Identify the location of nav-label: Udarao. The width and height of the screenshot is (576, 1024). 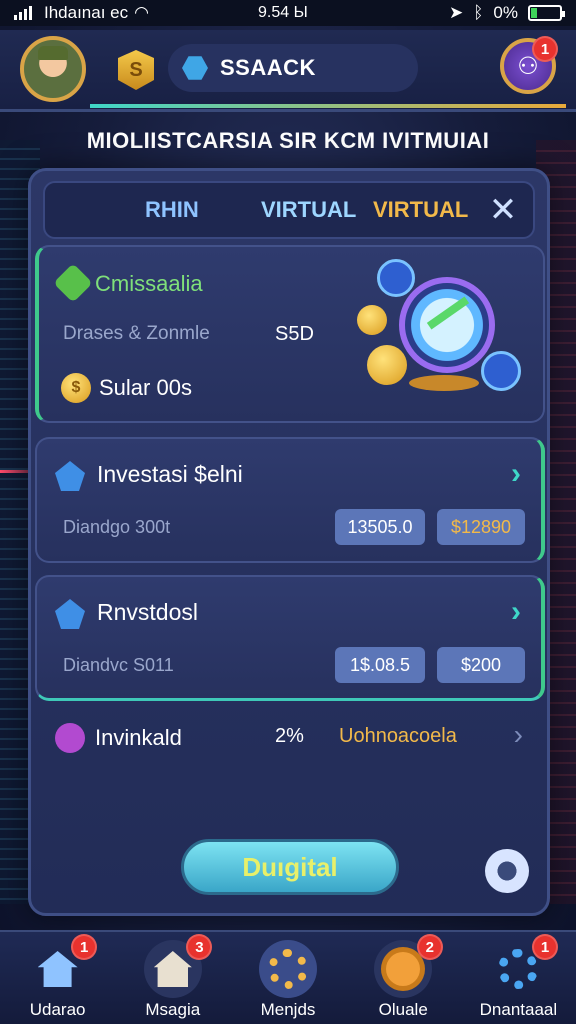
(57, 1009).